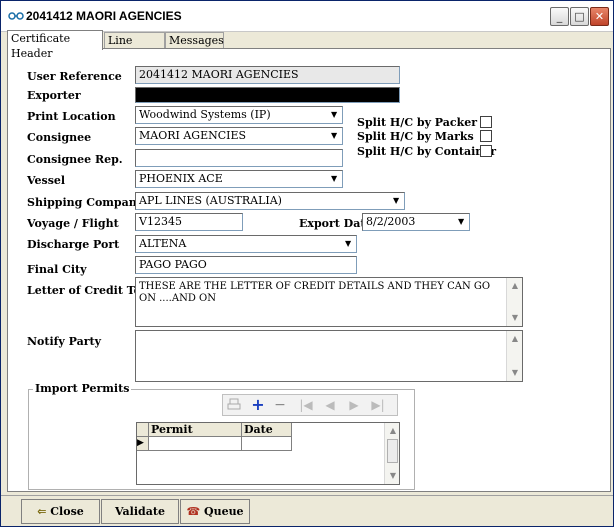  What do you see at coordinates (163, 243) in the screenshot?
I see `discharge-port-value: ALTENA` at bounding box center [163, 243].